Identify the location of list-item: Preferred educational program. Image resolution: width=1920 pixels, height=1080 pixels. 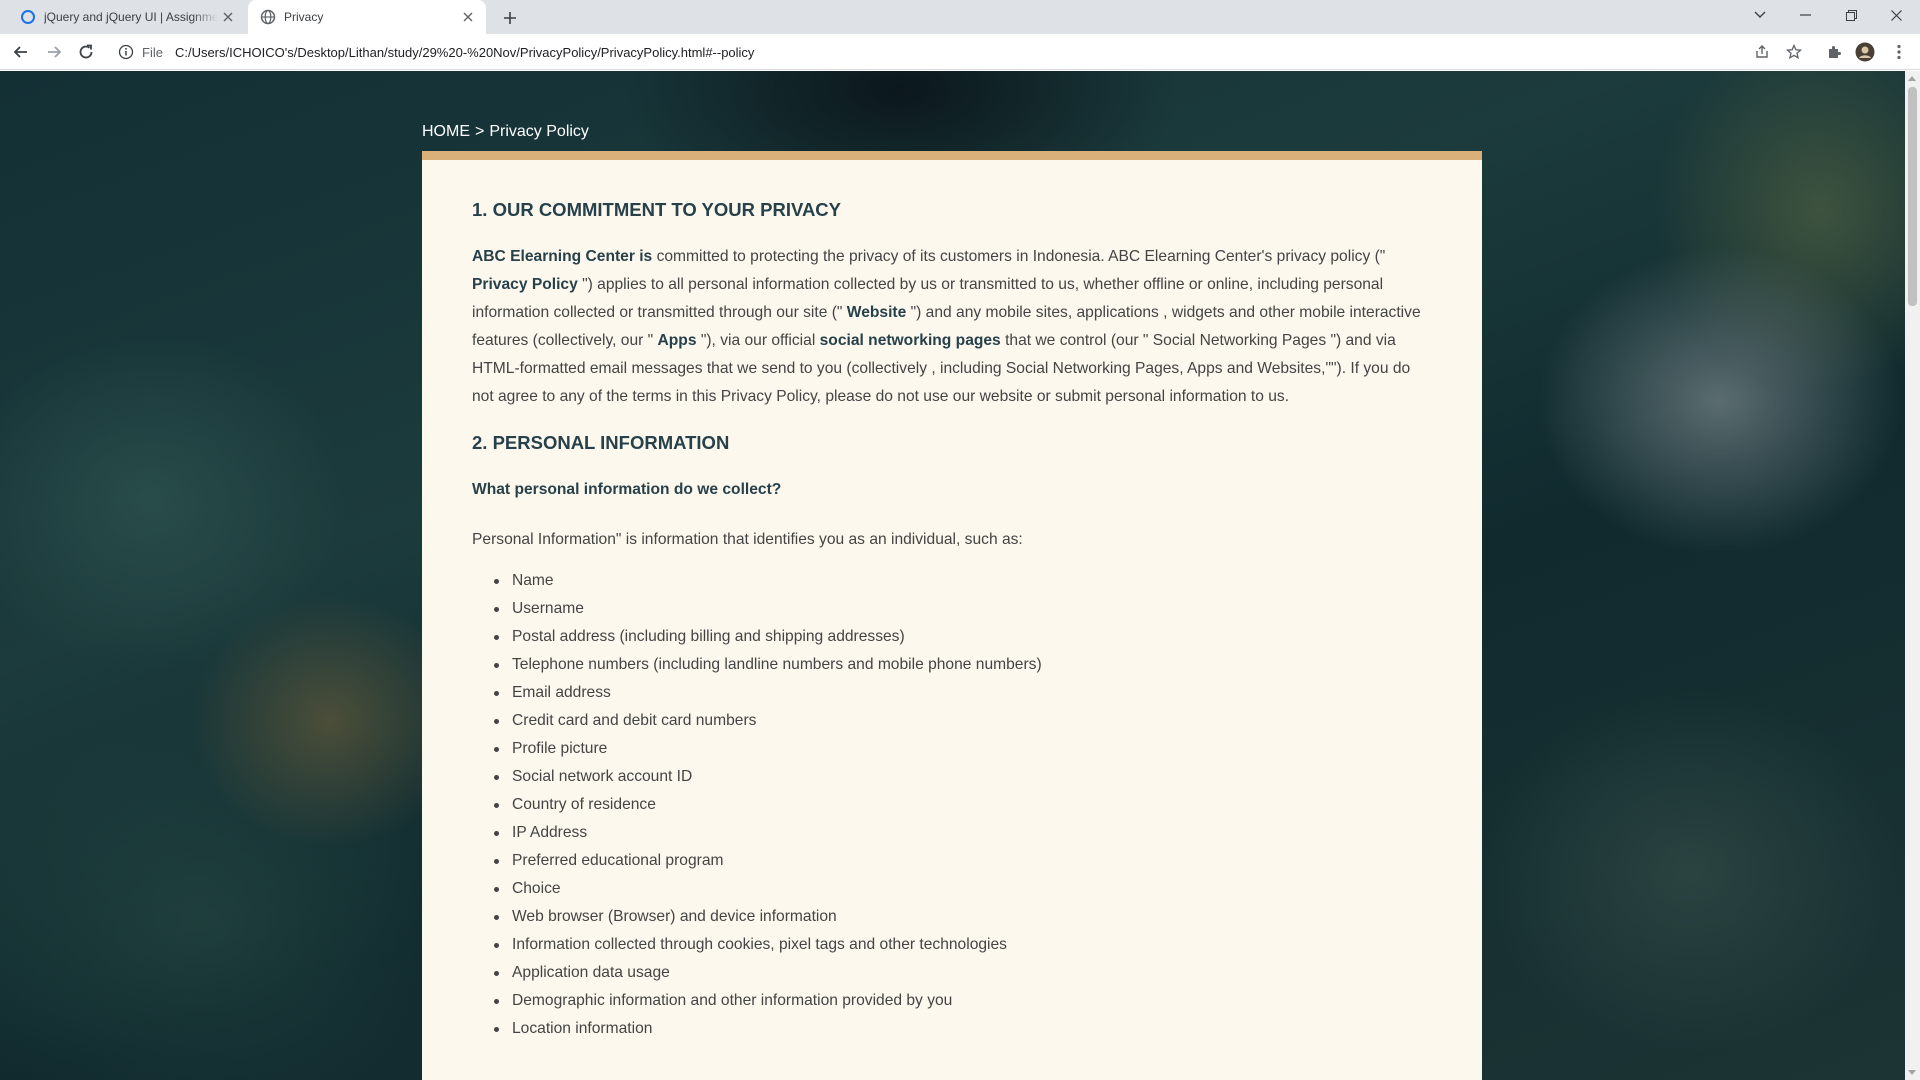
(963, 861).